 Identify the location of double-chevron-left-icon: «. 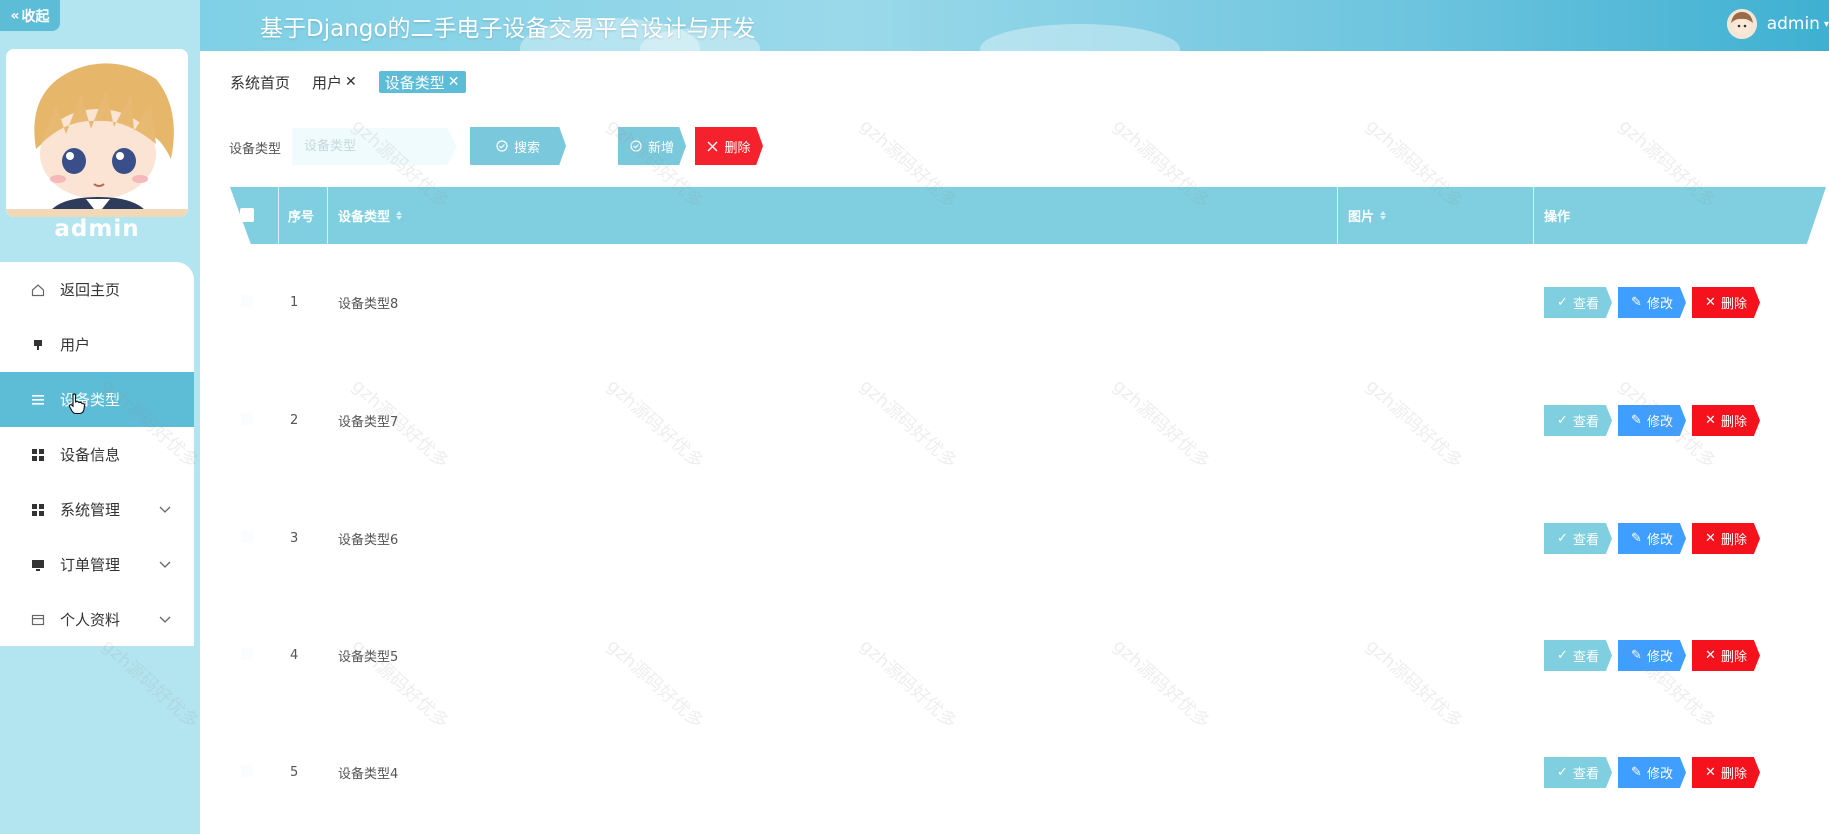
(15, 15).